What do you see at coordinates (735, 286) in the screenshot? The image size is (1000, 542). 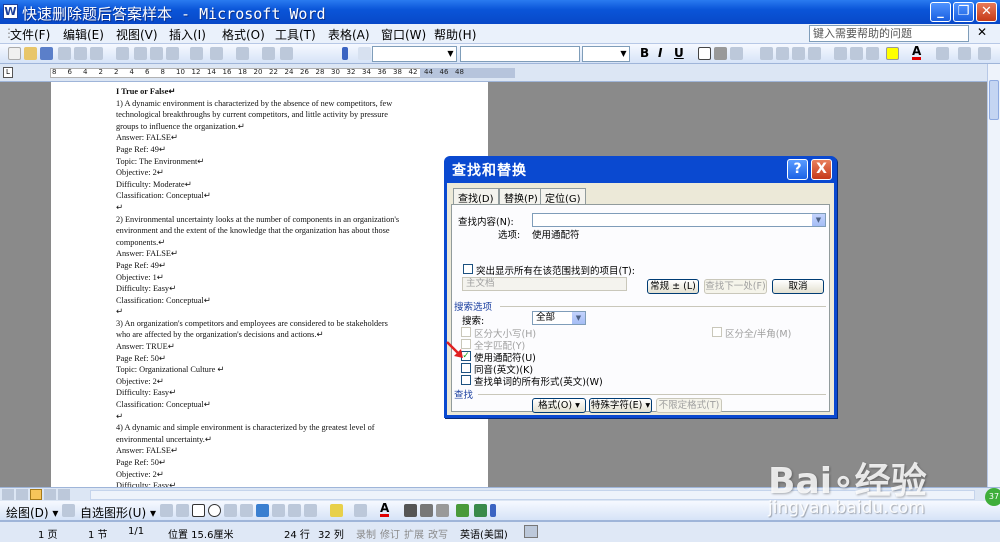 I see `find-next-button: 查找下一处(F)` at bounding box center [735, 286].